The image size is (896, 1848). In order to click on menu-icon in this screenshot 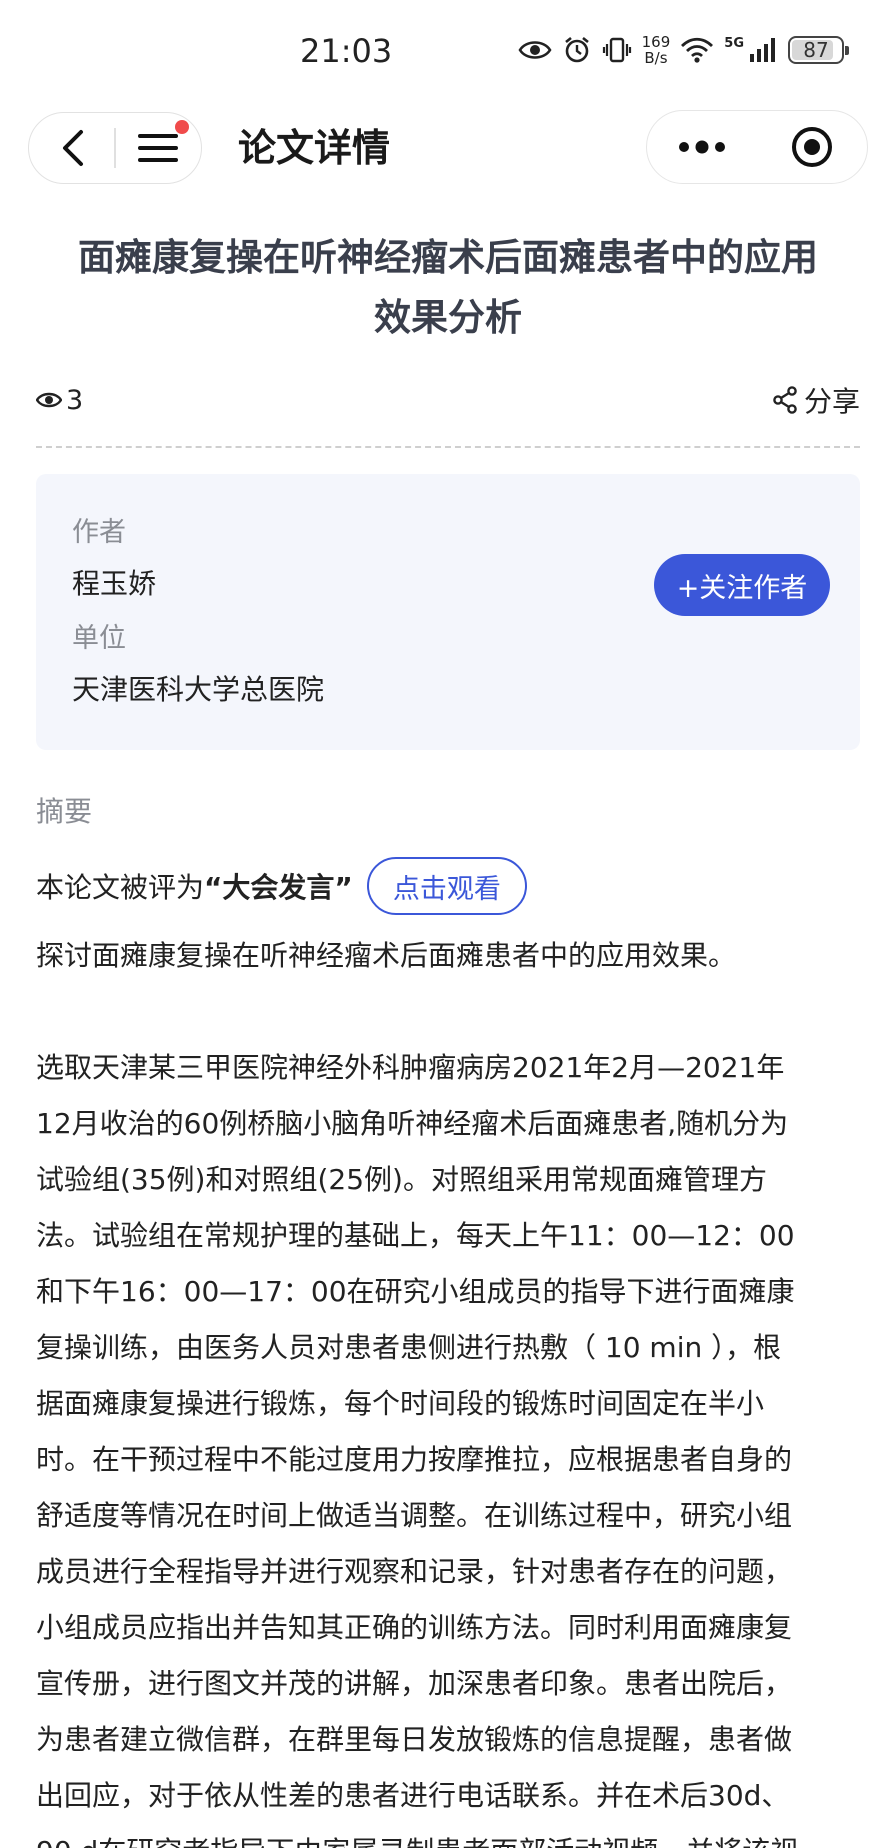, I will do `click(158, 148)`.